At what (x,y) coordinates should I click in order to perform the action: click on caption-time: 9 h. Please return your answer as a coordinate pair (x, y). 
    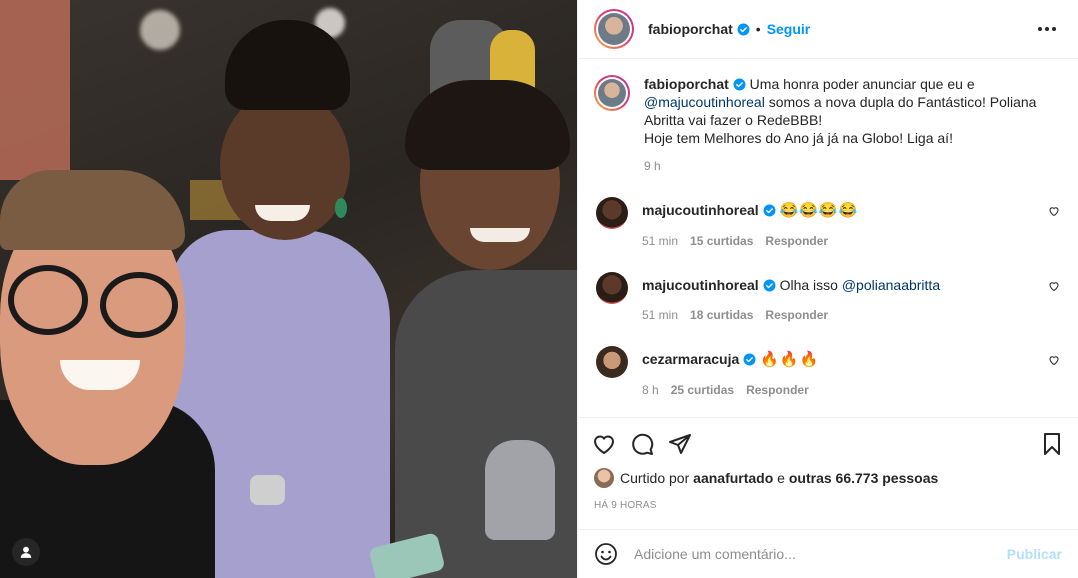
    Looking at the image, I should click on (853, 166).